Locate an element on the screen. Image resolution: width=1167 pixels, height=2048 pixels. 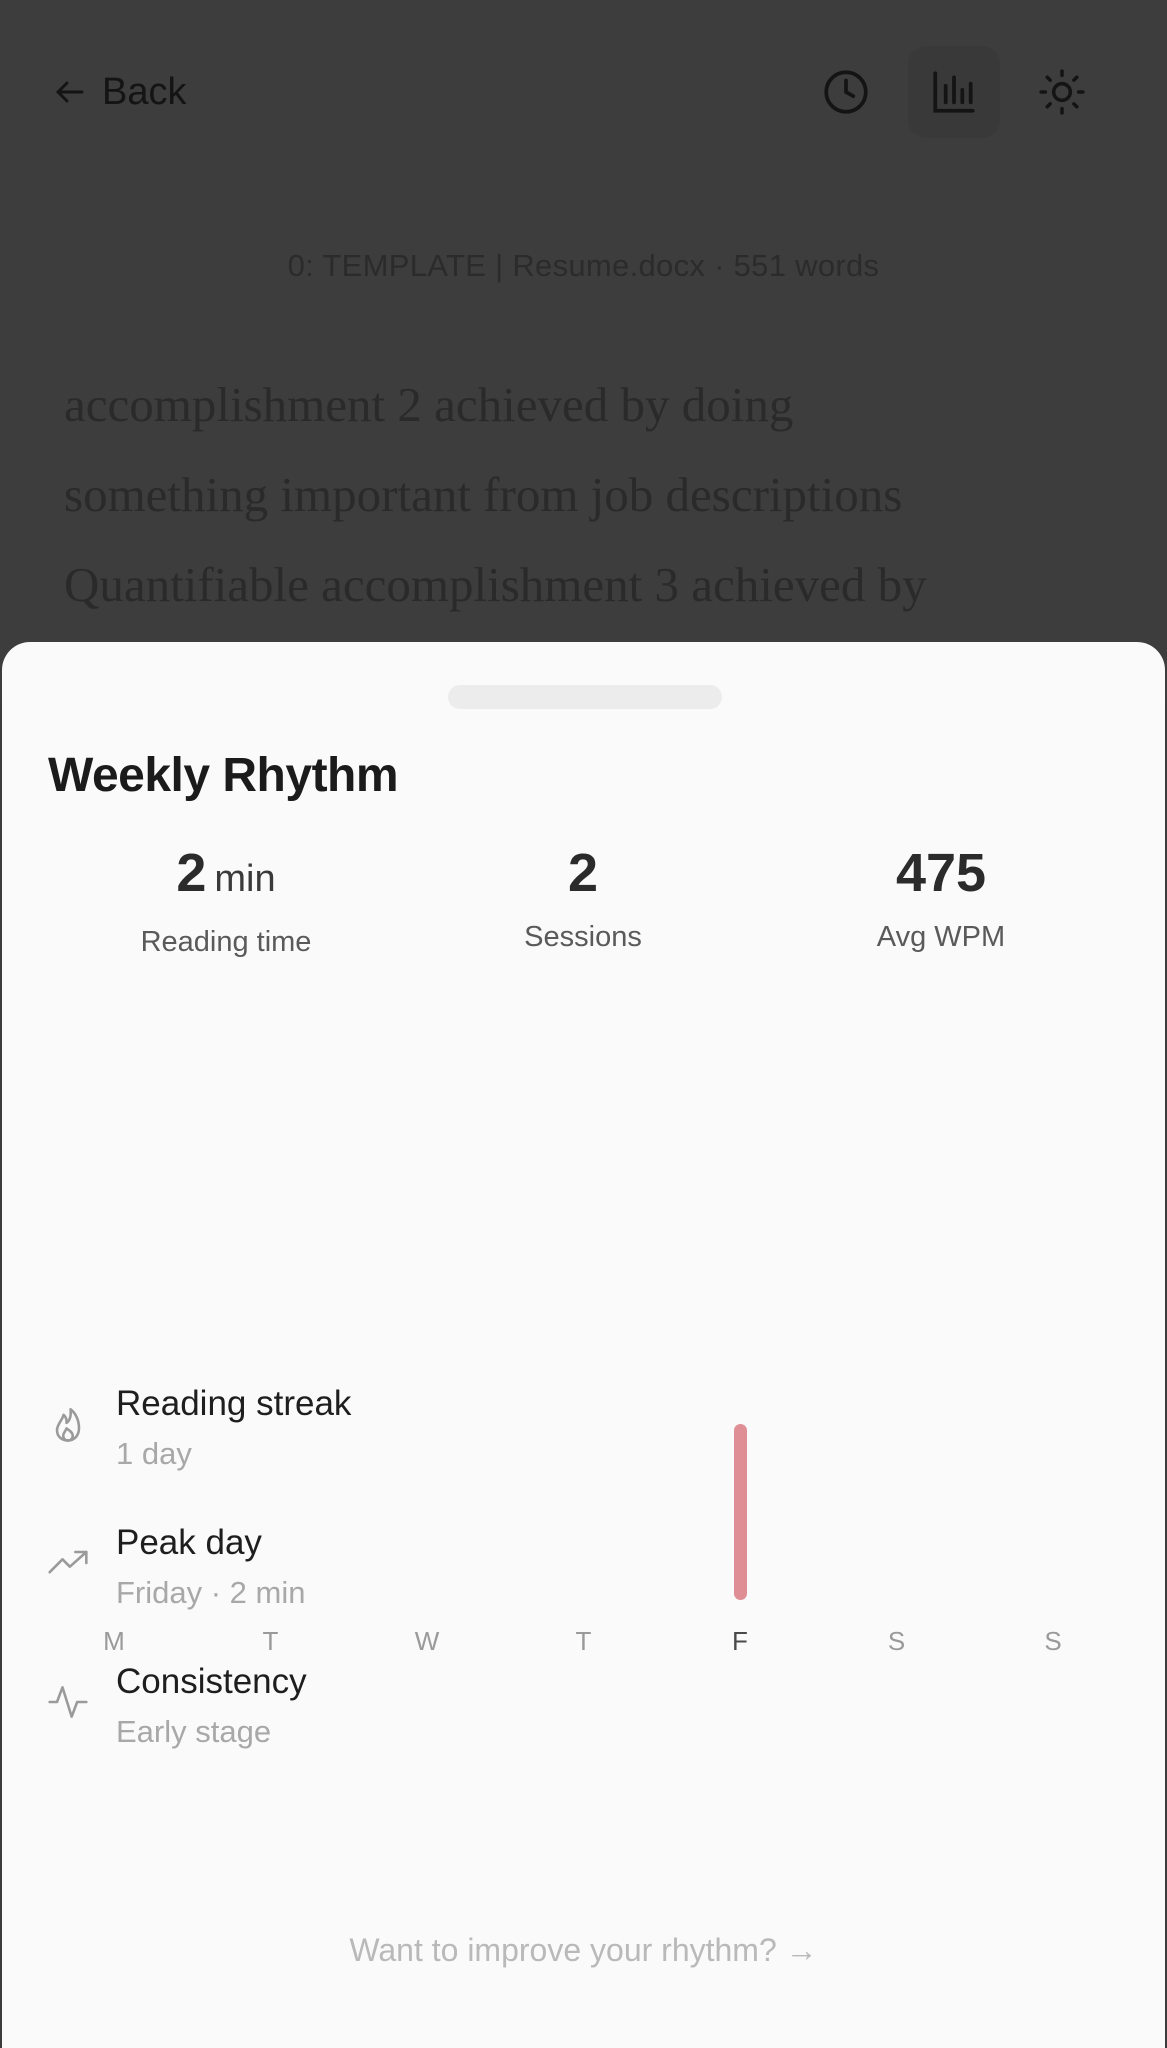
insight-reading-streak: Reading streak 1 day is located at coordinates (583, 1439).